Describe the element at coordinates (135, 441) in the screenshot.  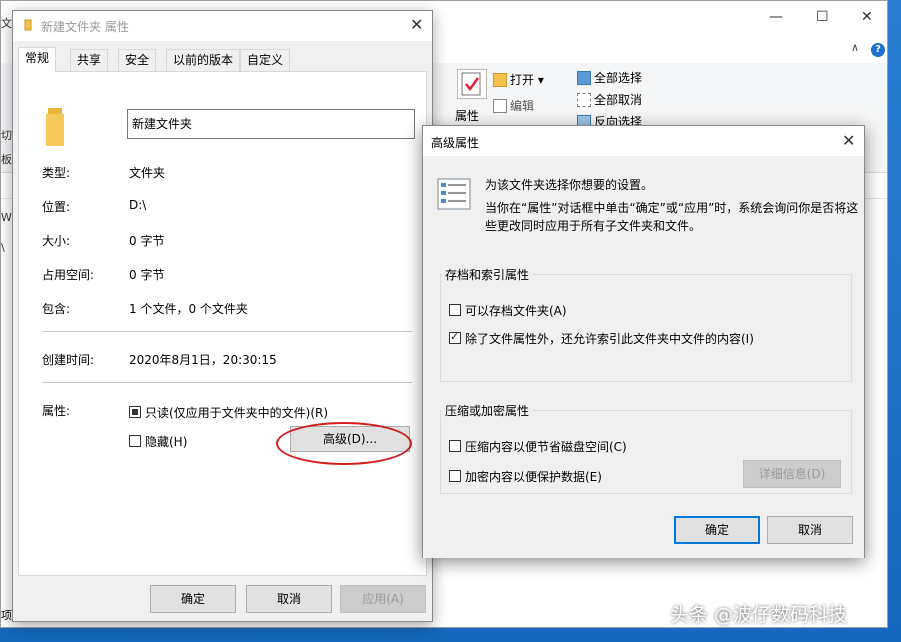
I see `hidden-checkbox` at that location.